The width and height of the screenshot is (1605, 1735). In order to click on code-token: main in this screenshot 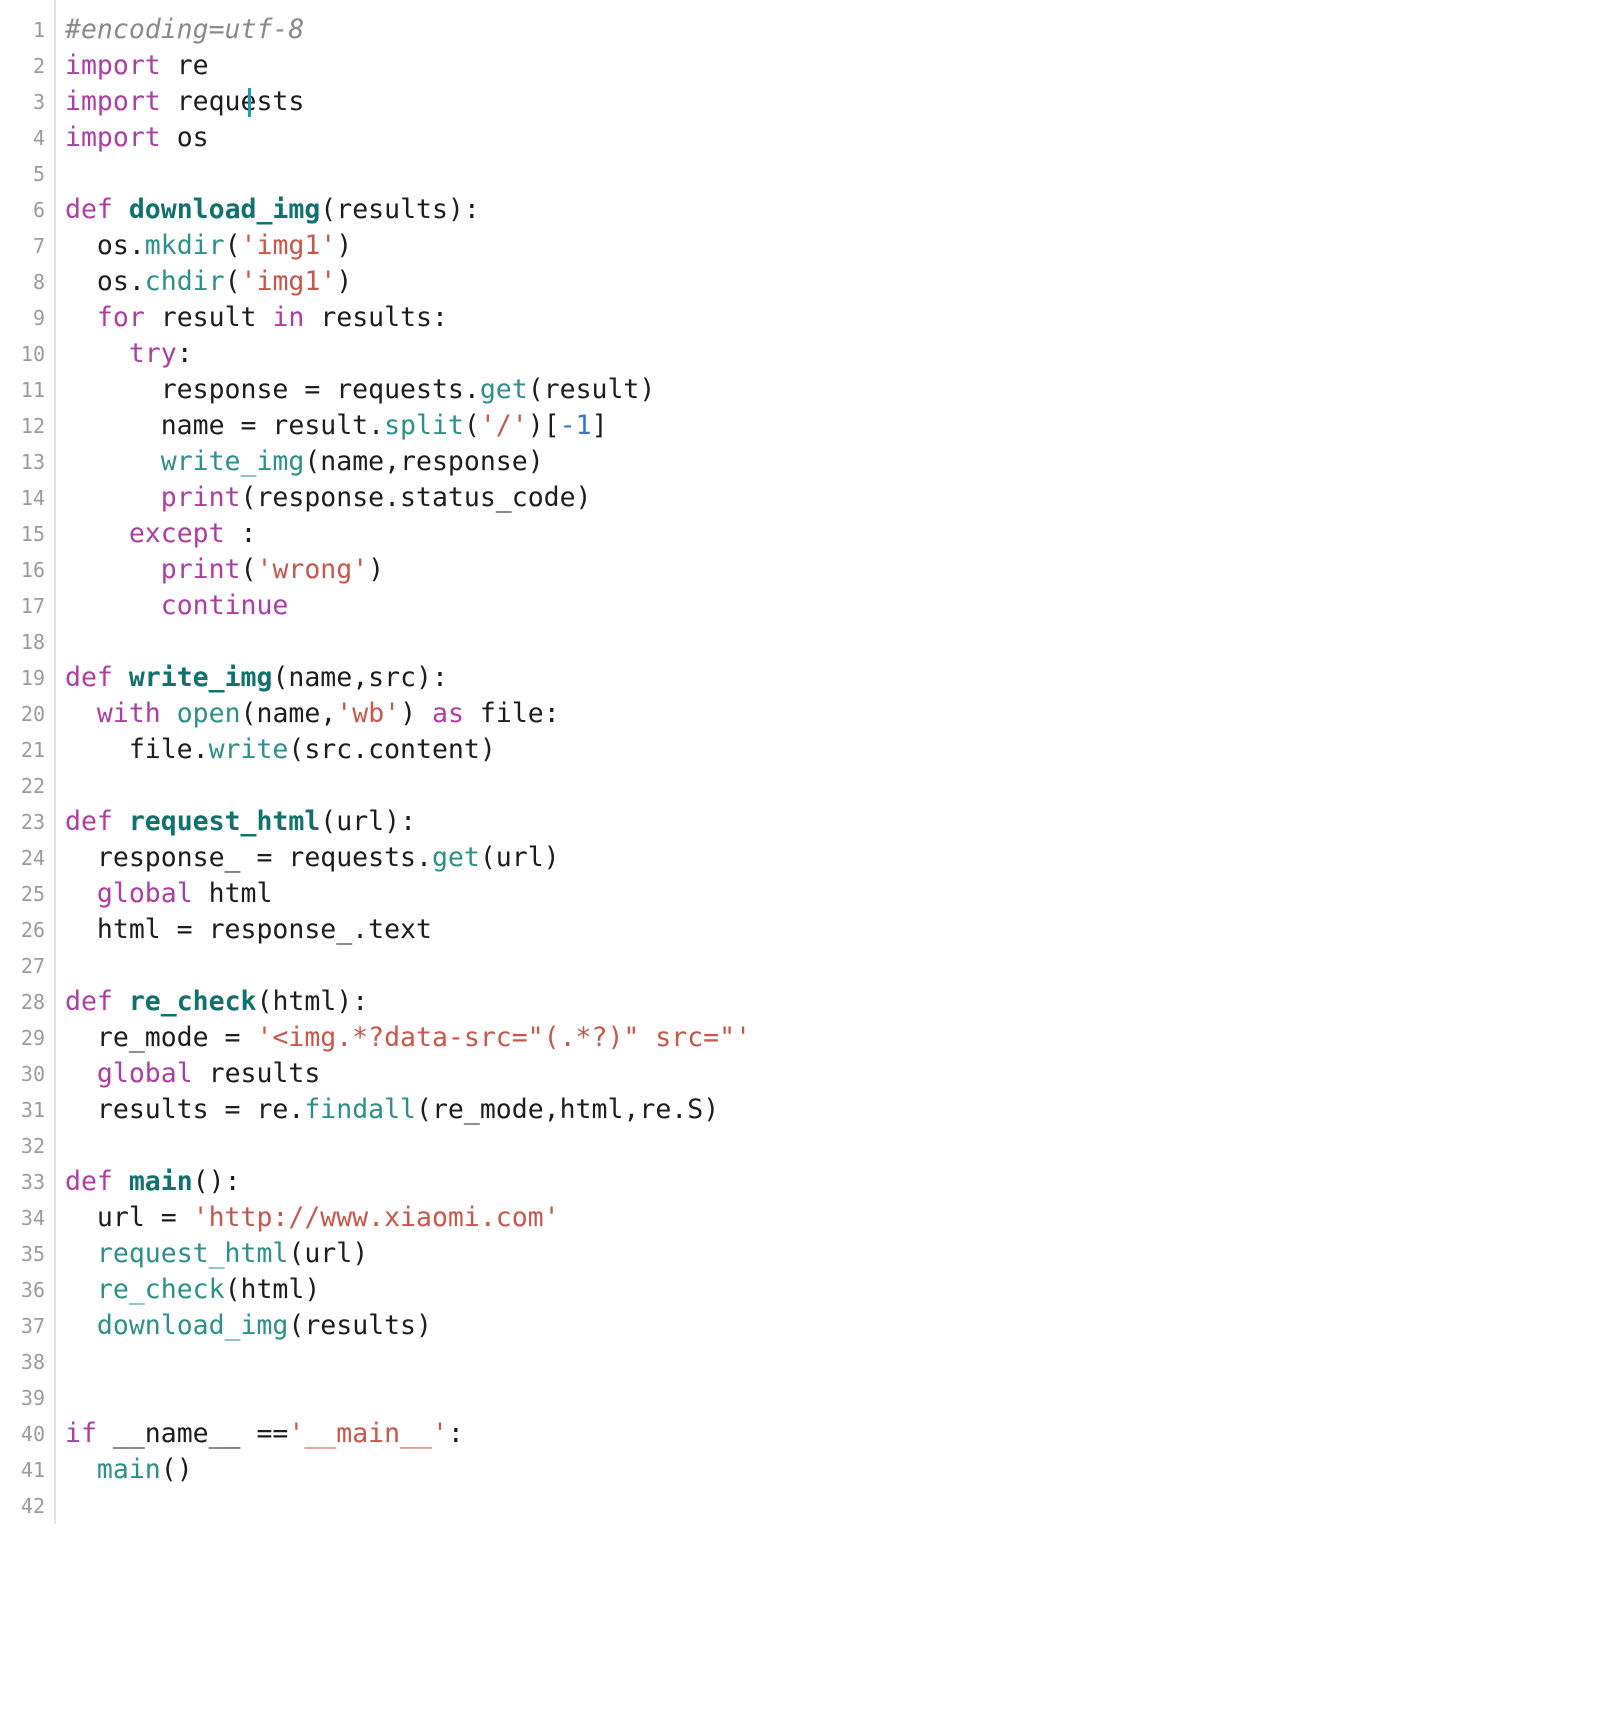, I will do `click(160, 1181)`.